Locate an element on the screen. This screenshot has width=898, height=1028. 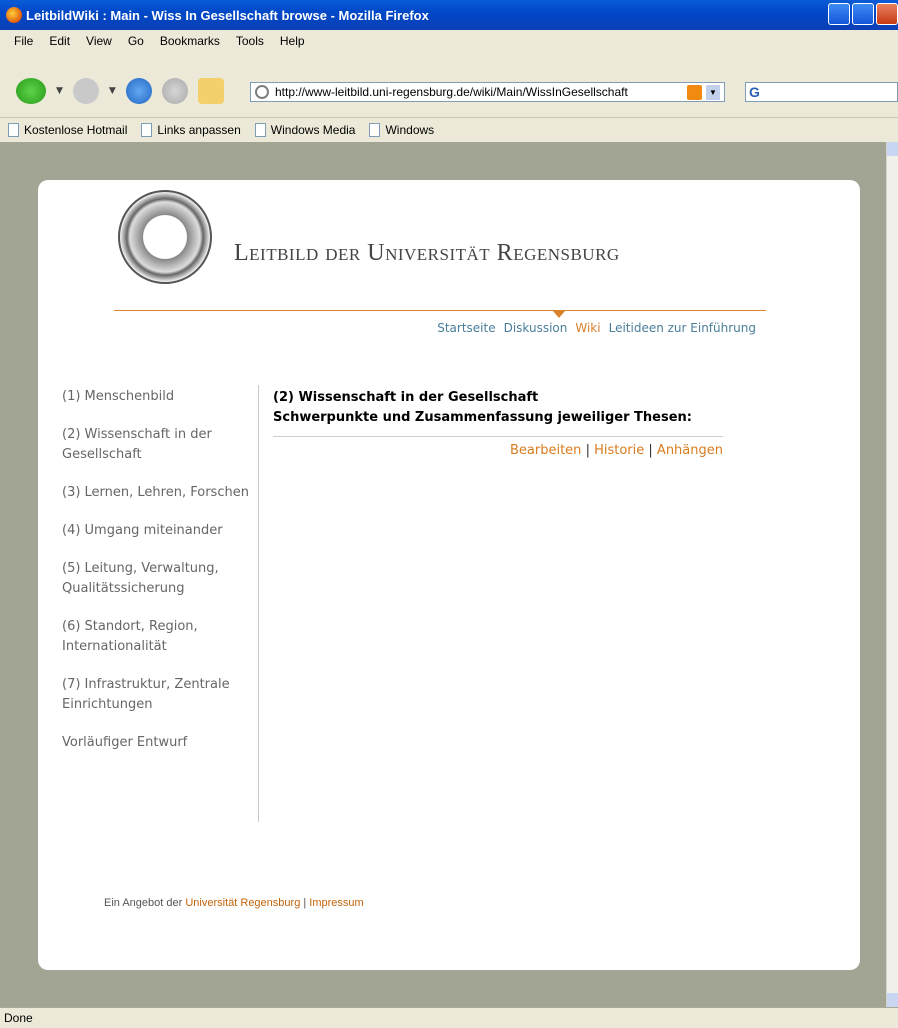
footer-impressum-link: Impressum is located at coordinates (336, 903).